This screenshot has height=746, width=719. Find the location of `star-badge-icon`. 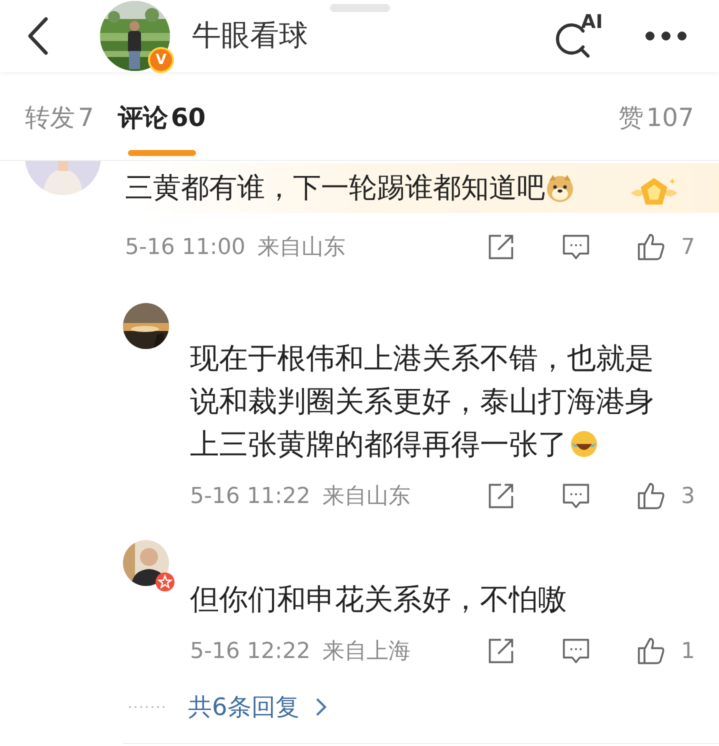

star-badge-icon is located at coordinates (165, 582).